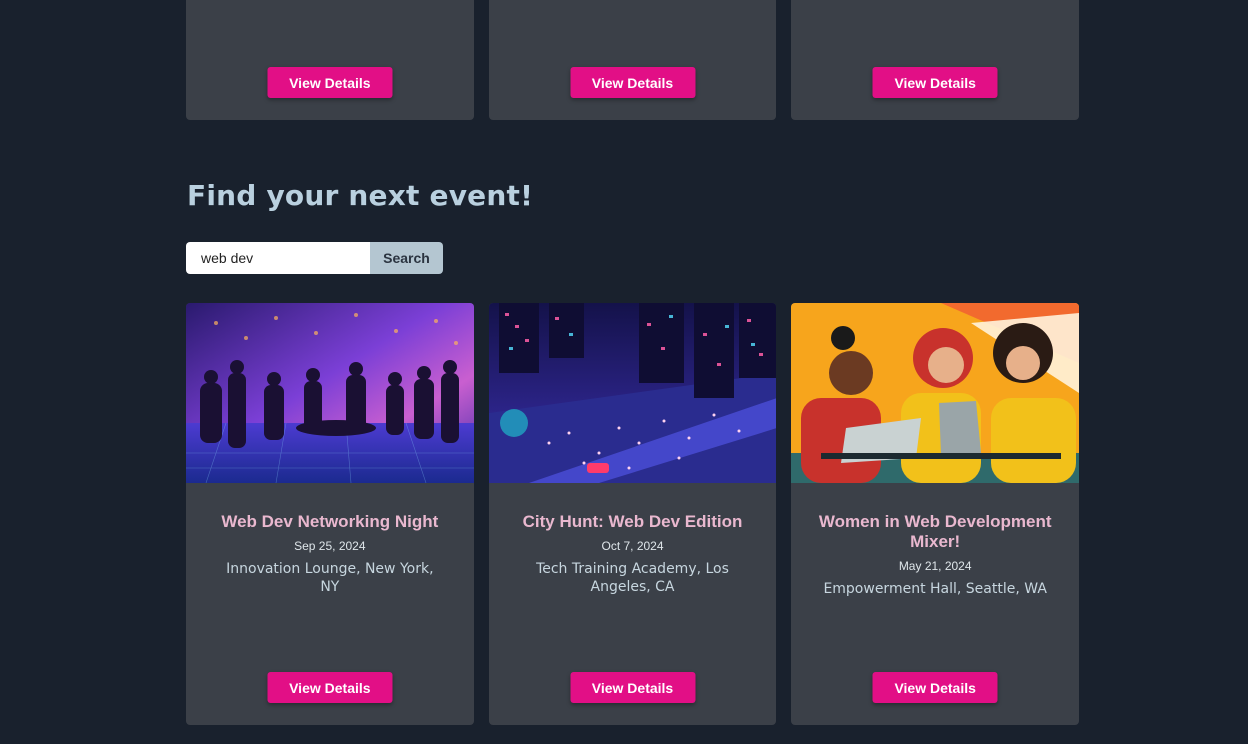 The image size is (1248, 744). I want to click on event-location: Tech Training Academy, Los Angeles, CA, so click(632, 578).